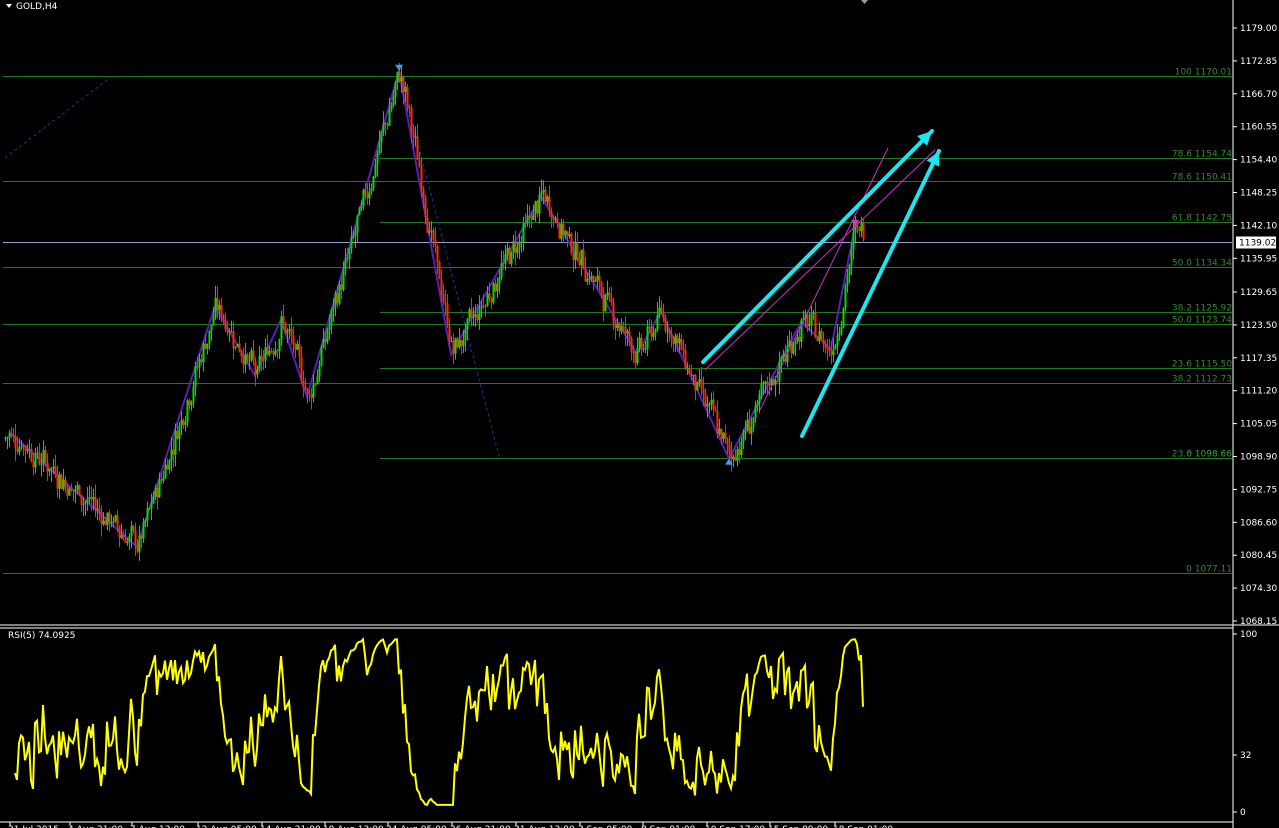  What do you see at coordinates (1202, 219) in the screenshot?
I see `fib-level-label: 61.8 1142.75` at bounding box center [1202, 219].